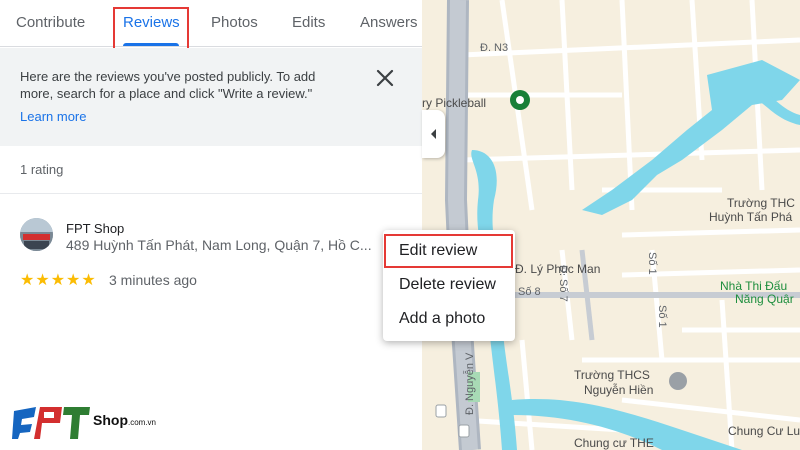 This screenshot has width=800, height=450. Describe the element at coordinates (110, 420) in the screenshot. I see `brand-shop: Shop` at that location.